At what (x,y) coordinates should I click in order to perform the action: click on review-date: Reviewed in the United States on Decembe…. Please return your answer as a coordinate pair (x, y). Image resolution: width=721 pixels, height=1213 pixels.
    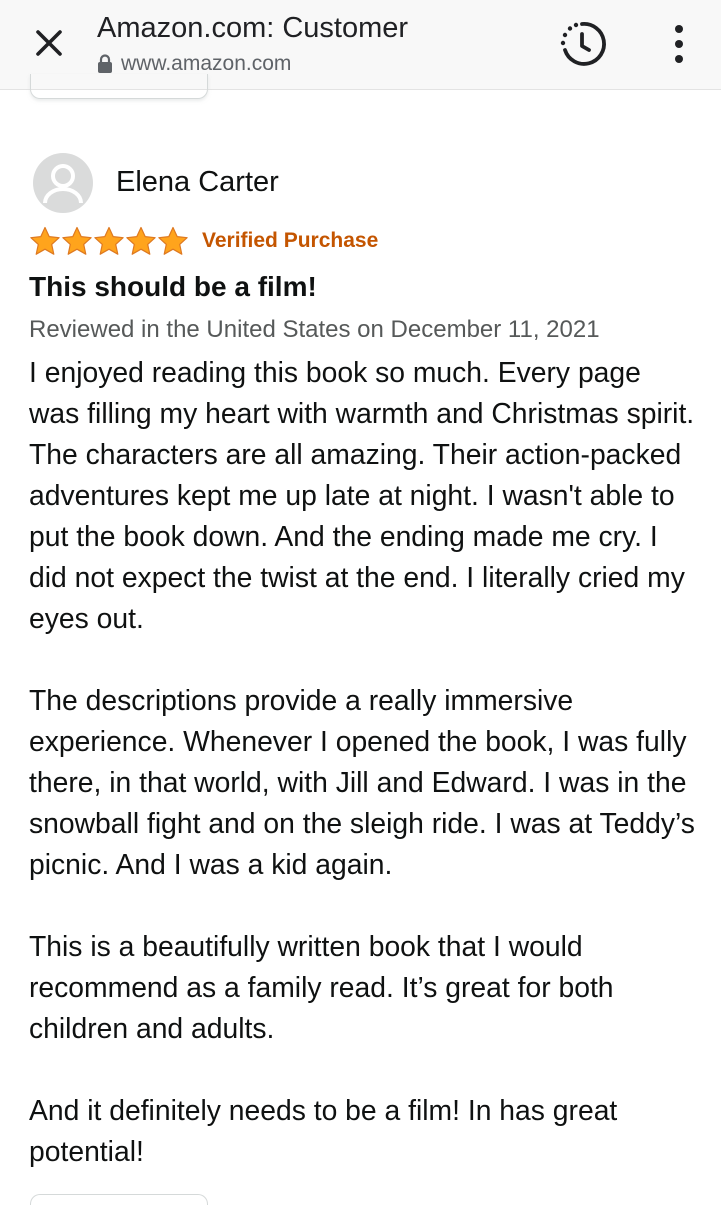
    Looking at the image, I should click on (314, 329).